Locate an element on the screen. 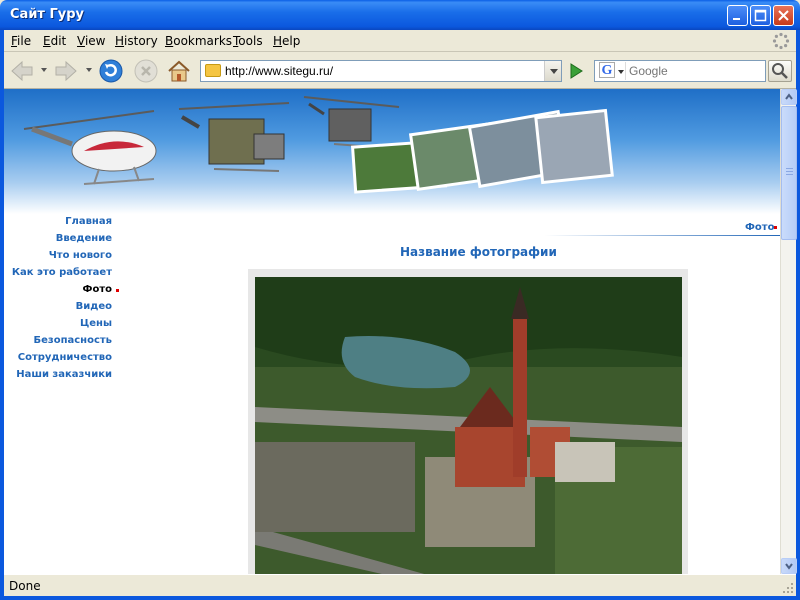 This screenshot has height=600, width=800. sidebar-item-safety: Безопасность is located at coordinates (73, 340).